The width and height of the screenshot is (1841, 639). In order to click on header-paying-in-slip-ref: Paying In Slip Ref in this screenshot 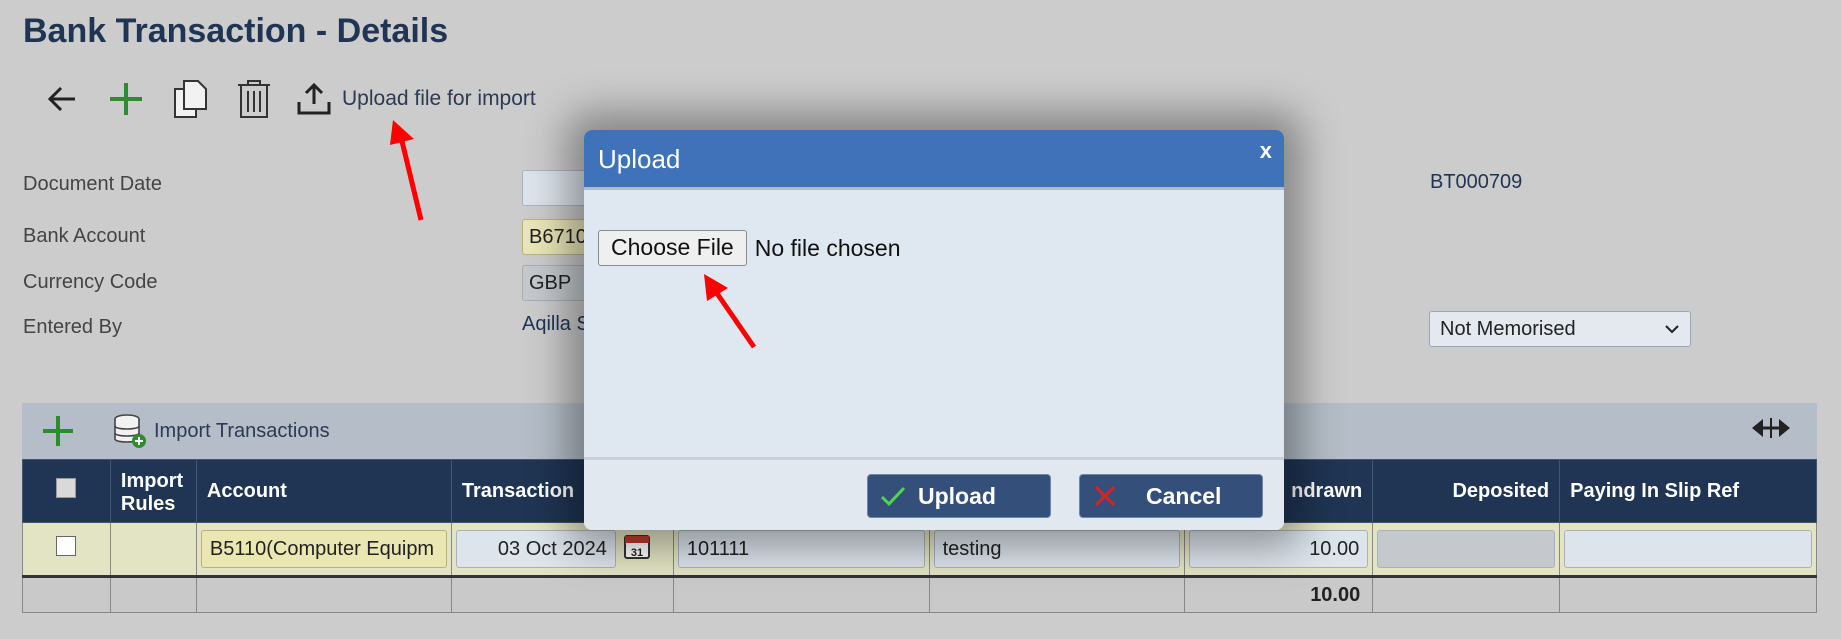, I will do `click(1688, 491)`.